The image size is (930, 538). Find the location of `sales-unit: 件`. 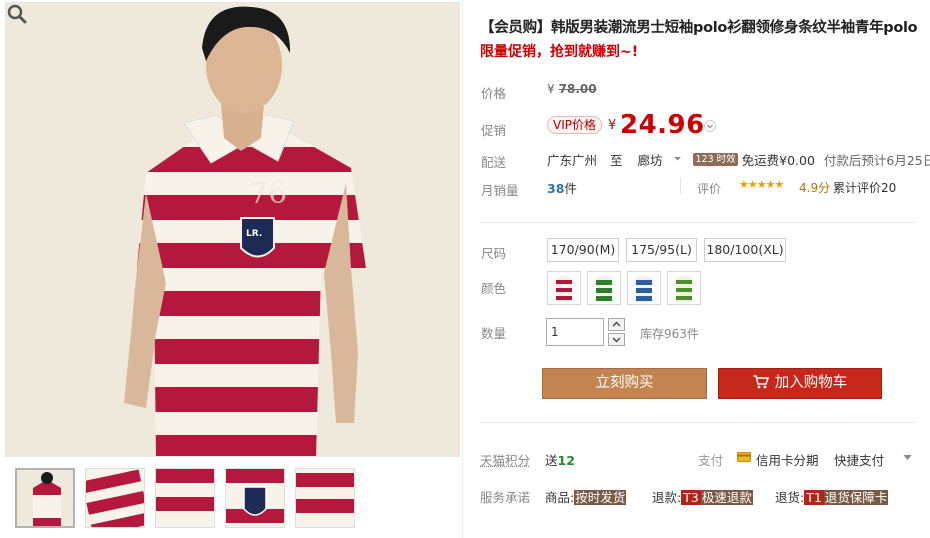

sales-unit: 件 is located at coordinates (570, 188).